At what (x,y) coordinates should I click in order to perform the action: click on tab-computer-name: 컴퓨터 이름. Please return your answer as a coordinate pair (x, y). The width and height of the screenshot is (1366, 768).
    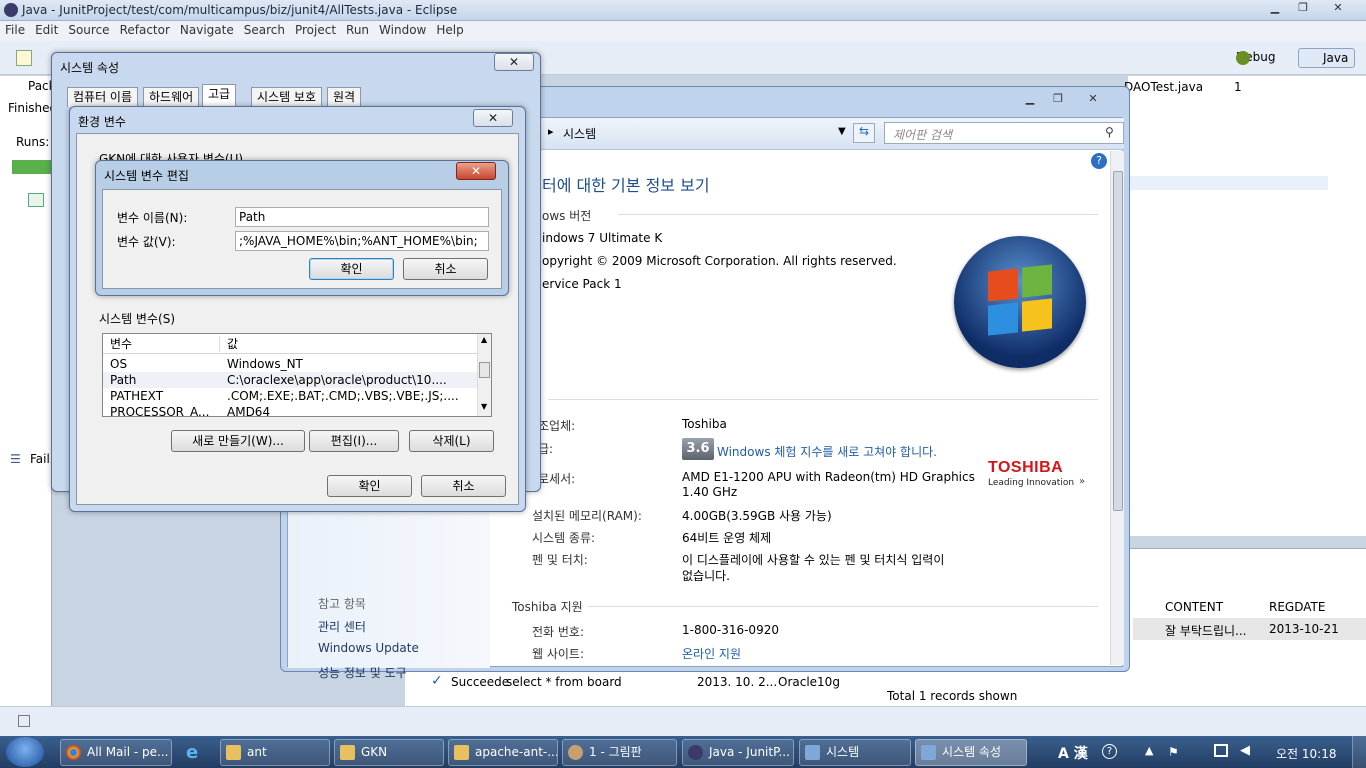
    Looking at the image, I should click on (103, 97).